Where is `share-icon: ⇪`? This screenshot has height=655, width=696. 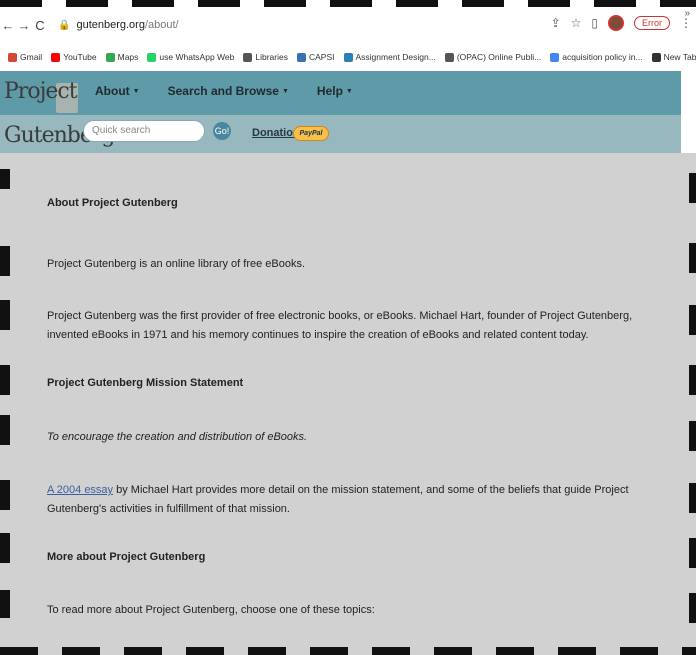
share-icon: ⇪ is located at coordinates (556, 23).